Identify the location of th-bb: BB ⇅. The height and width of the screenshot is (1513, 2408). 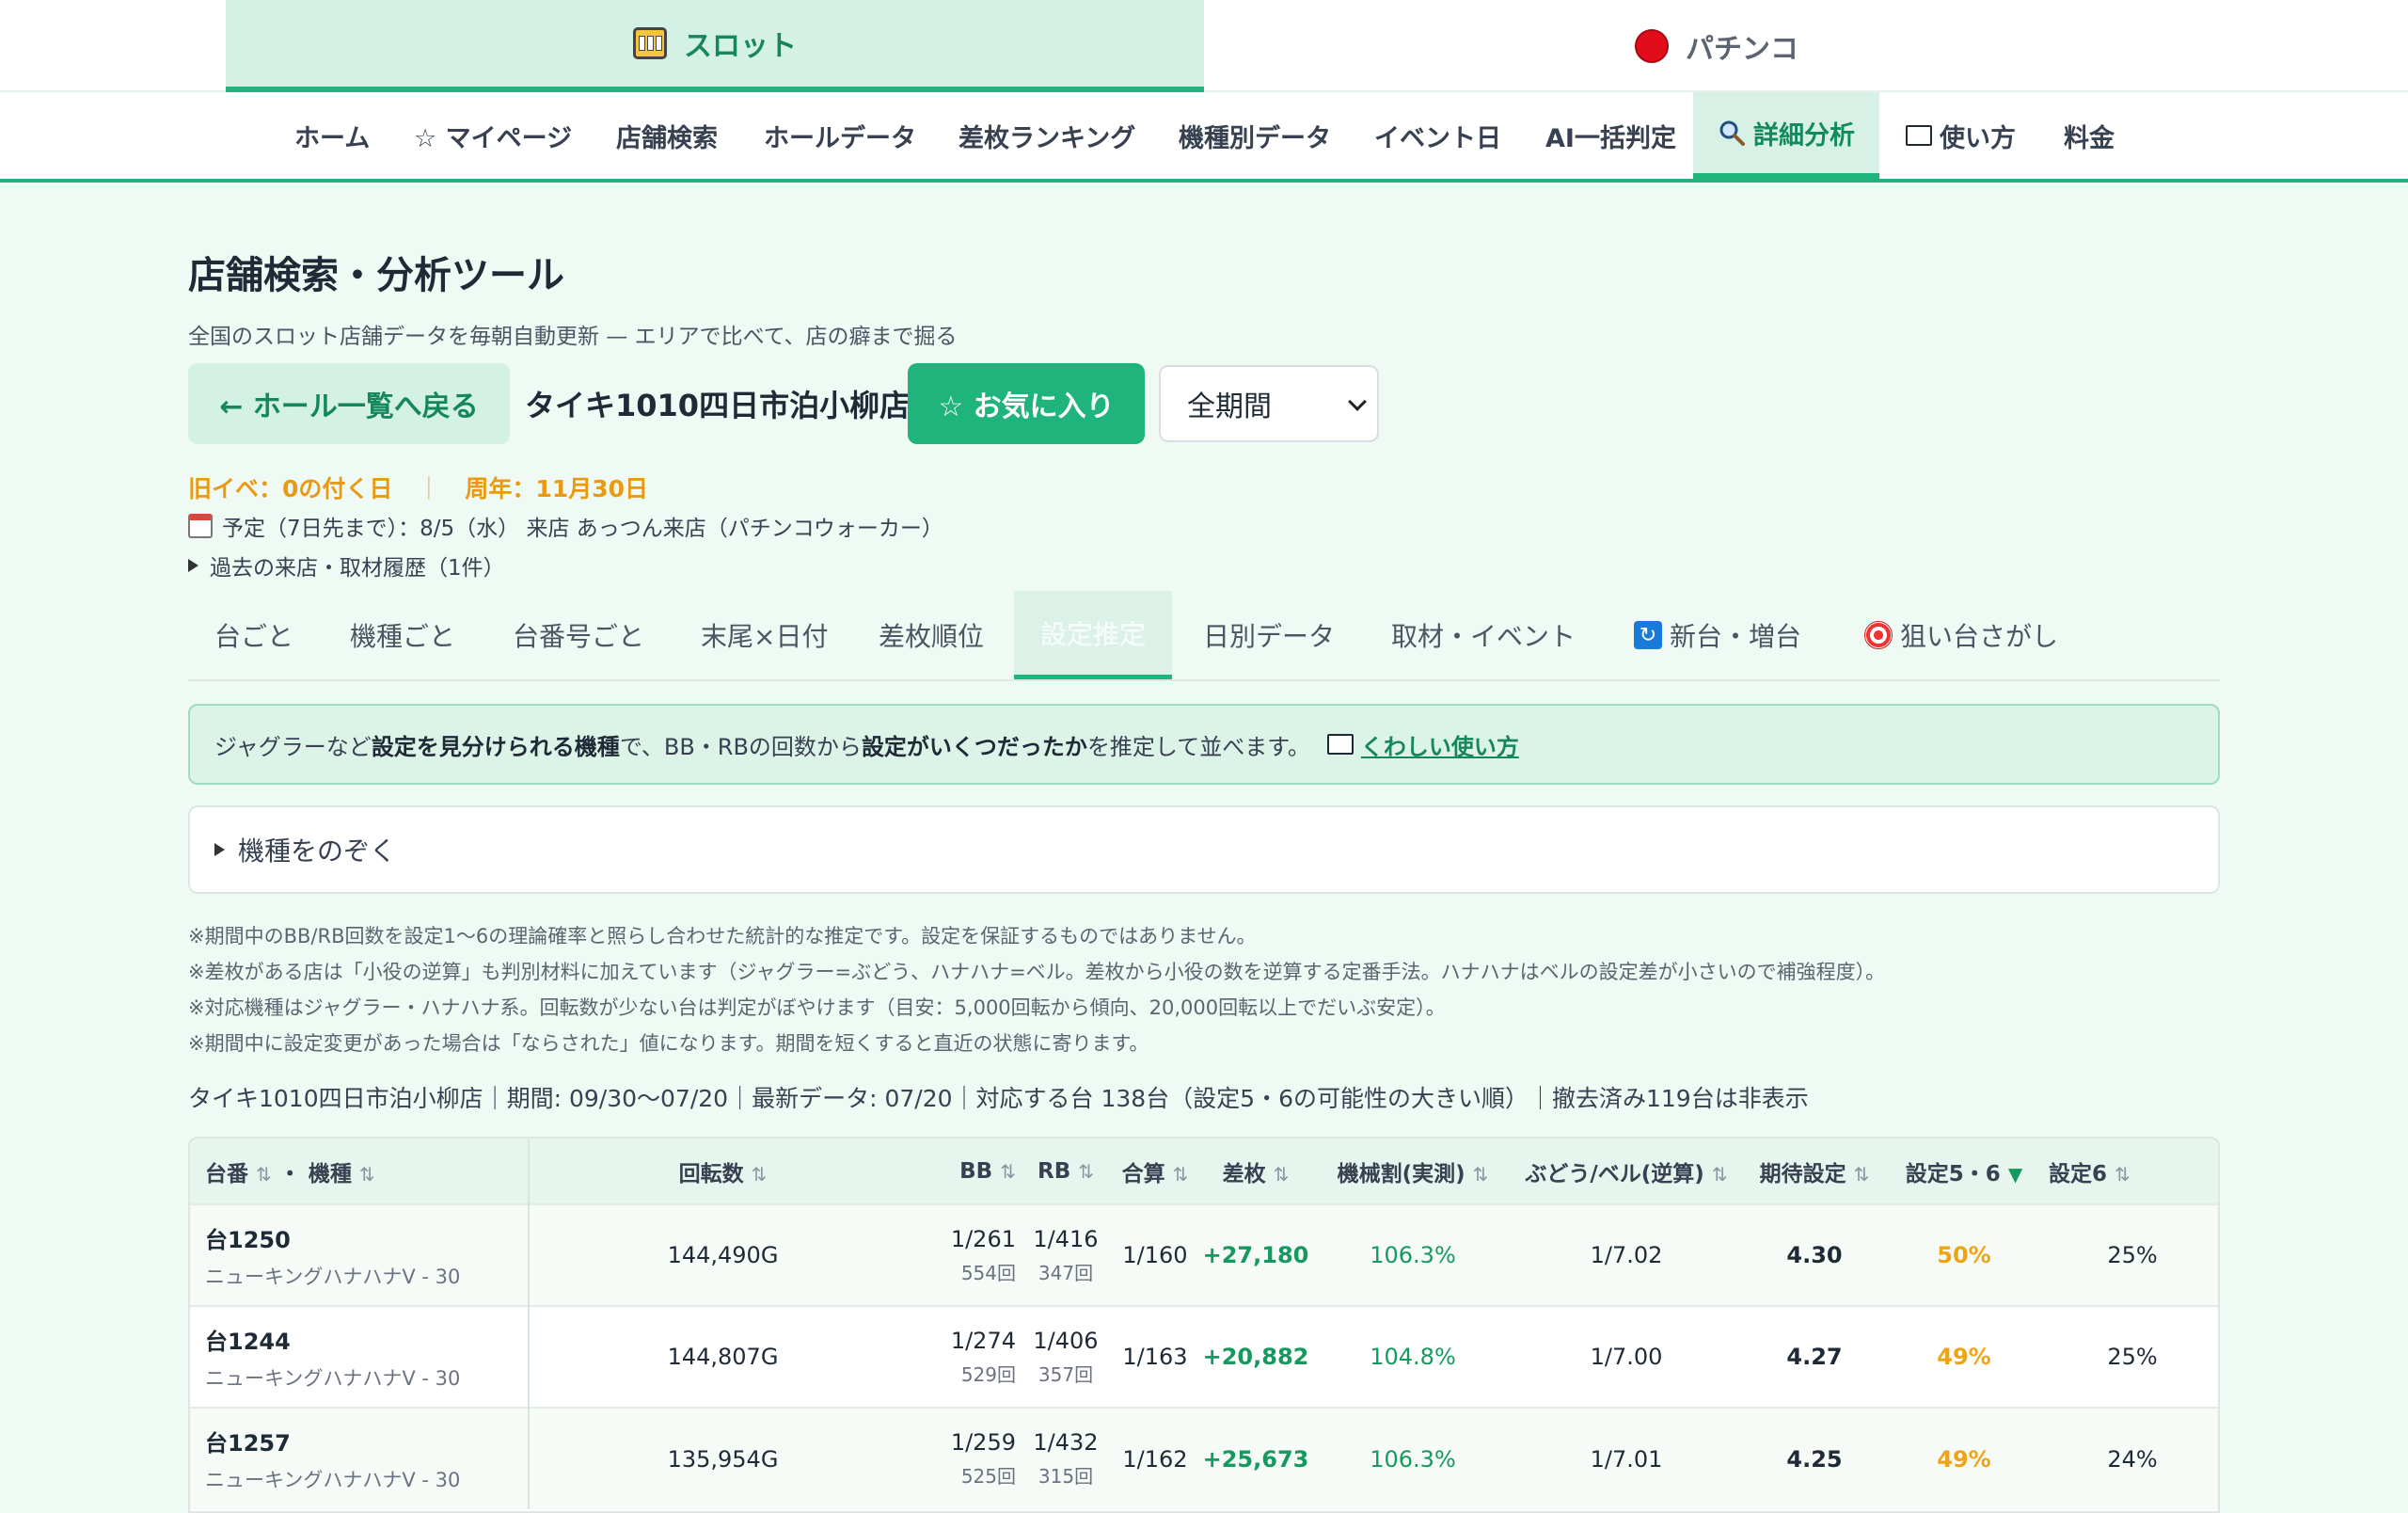
(966, 1171).